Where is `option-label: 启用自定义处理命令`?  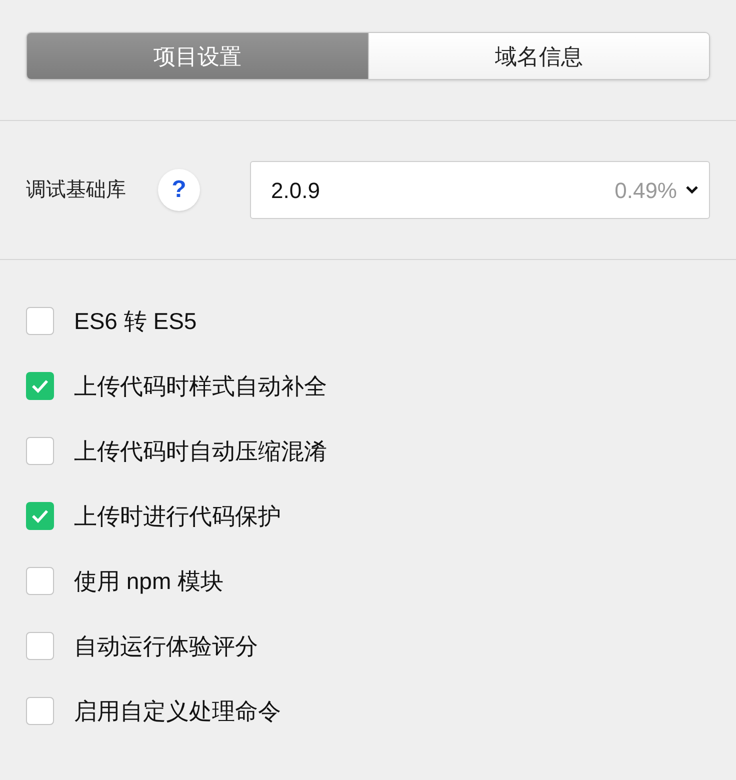 option-label: 启用自定义处理命令 is located at coordinates (177, 711).